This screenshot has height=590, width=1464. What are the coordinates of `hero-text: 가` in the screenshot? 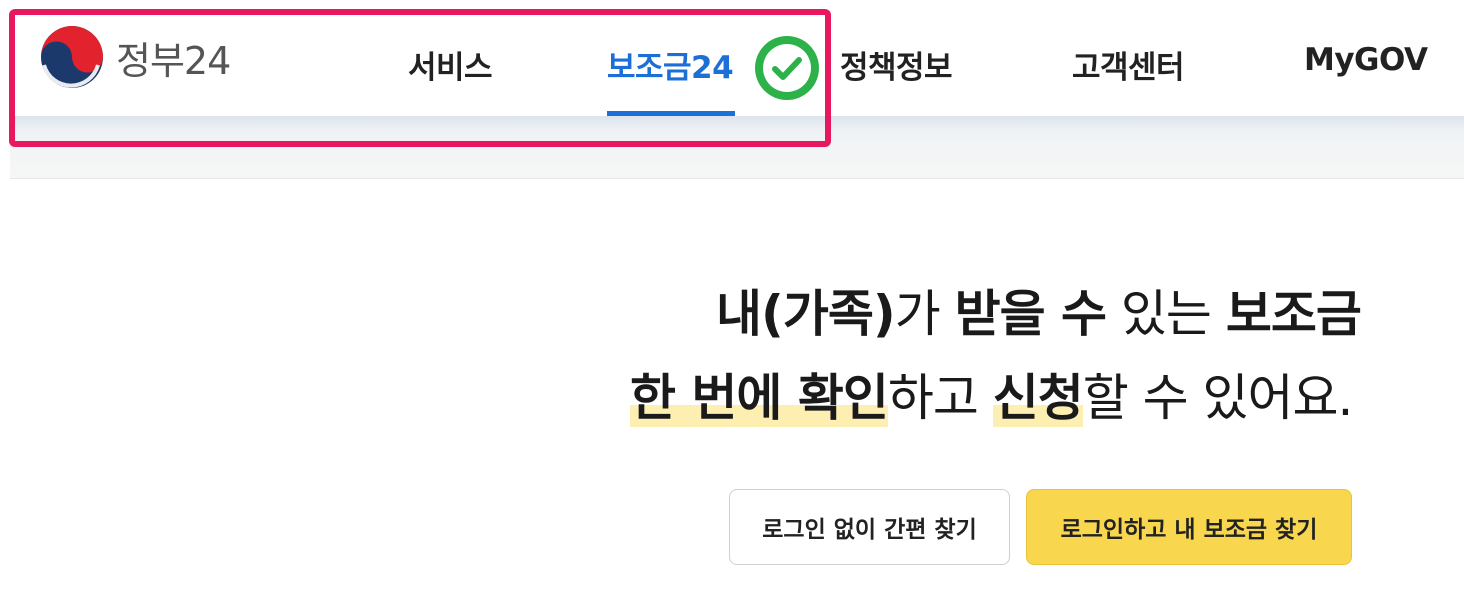 It's located at (924, 314).